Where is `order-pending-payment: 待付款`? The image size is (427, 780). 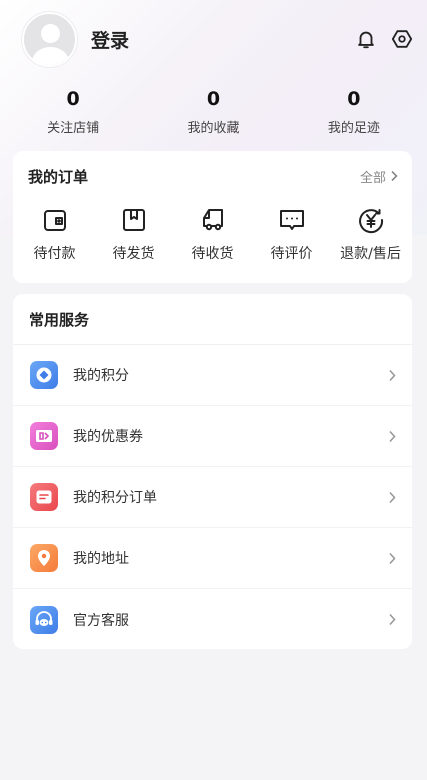 order-pending-payment: 待付款 is located at coordinates (54, 232).